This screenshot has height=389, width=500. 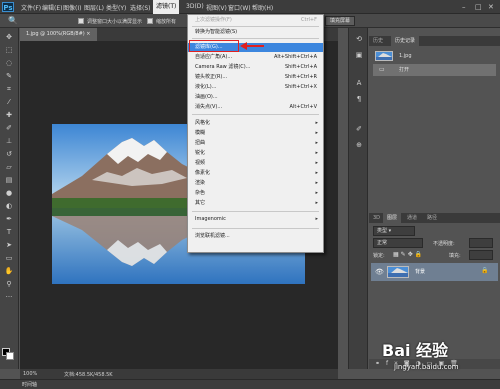 What do you see at coordinates (255, 57) in the screenshot?
I see `menu-item-adaptive-wide-angle: 自适应广角(A)... Alt+Shift+Ctrl+A` at bounding box center [255, 57].